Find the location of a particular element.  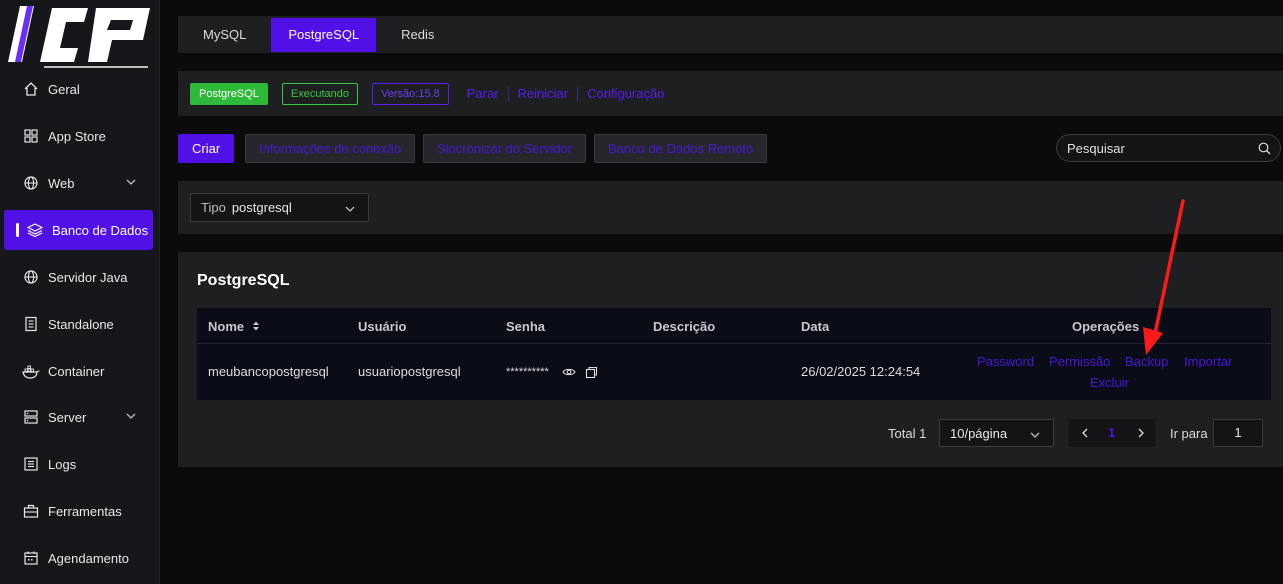

sidebar-item-label: App Store is located at coordinates (77, 136).